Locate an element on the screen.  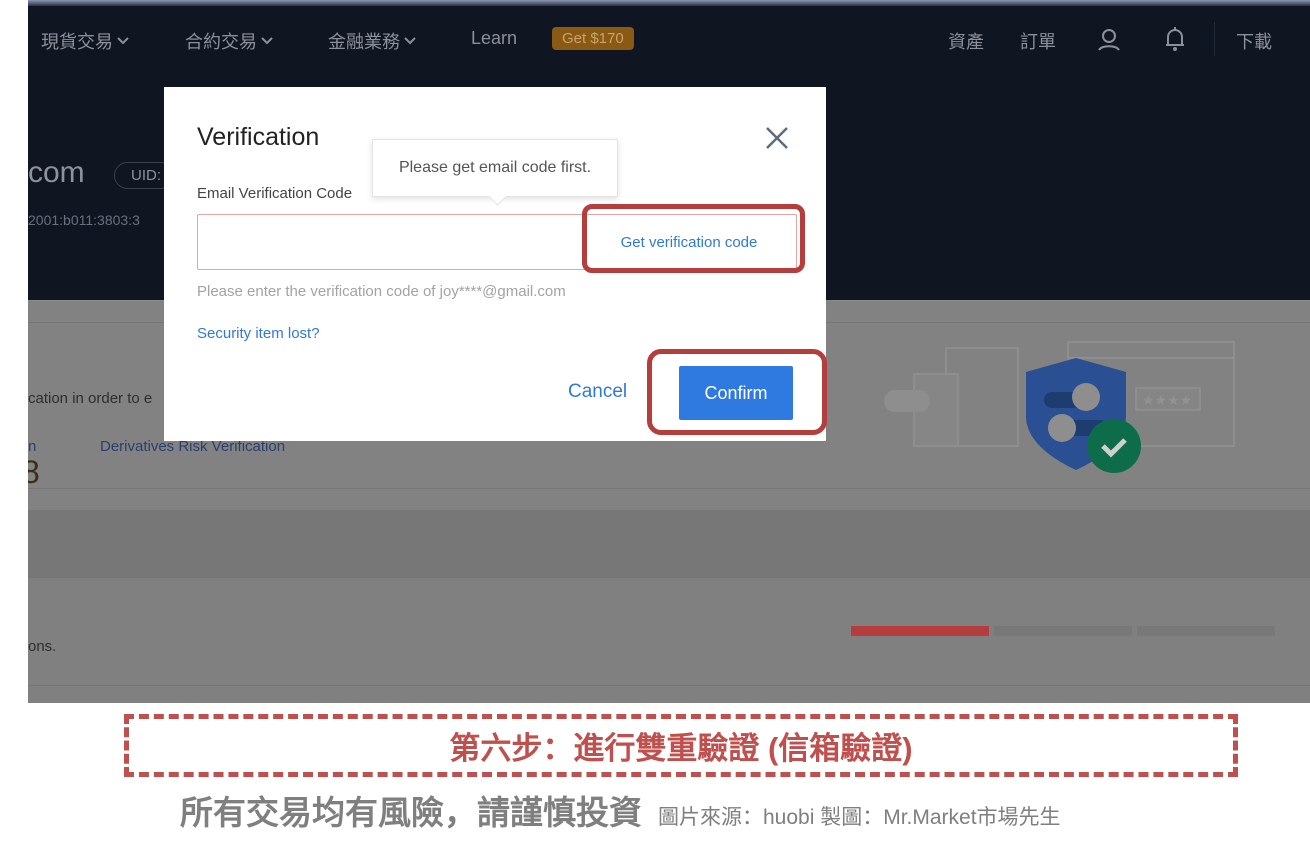
nav-learn: Learn is located at coordinates (494, 38).